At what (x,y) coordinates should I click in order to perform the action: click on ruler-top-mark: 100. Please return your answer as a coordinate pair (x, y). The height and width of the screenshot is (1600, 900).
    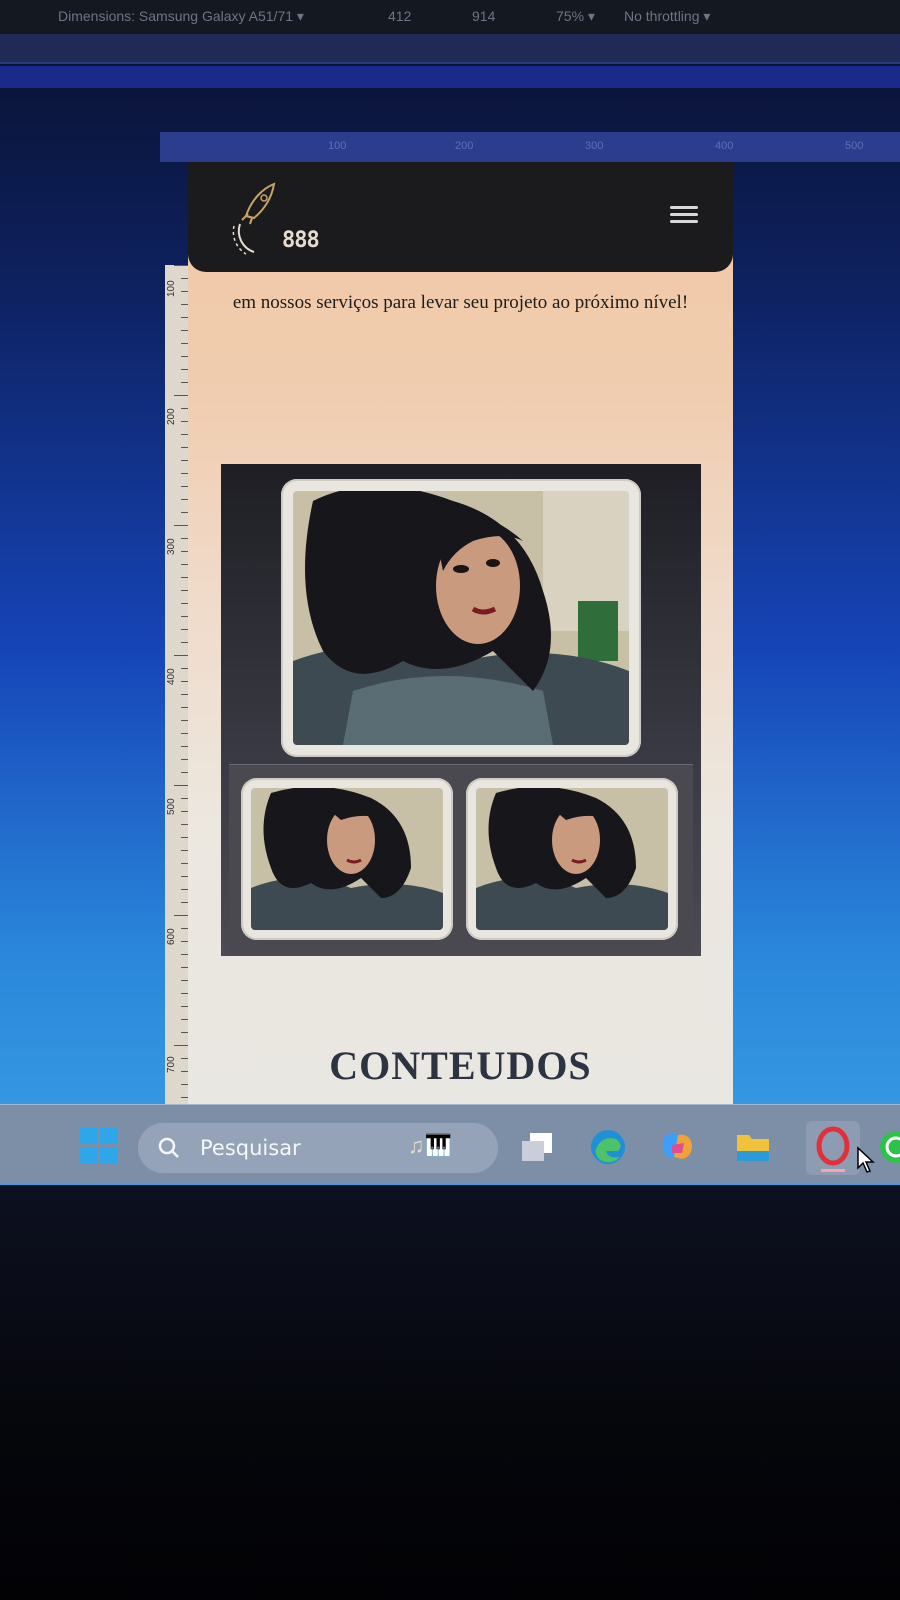
    Looking at the image, I should click on (337, 146).